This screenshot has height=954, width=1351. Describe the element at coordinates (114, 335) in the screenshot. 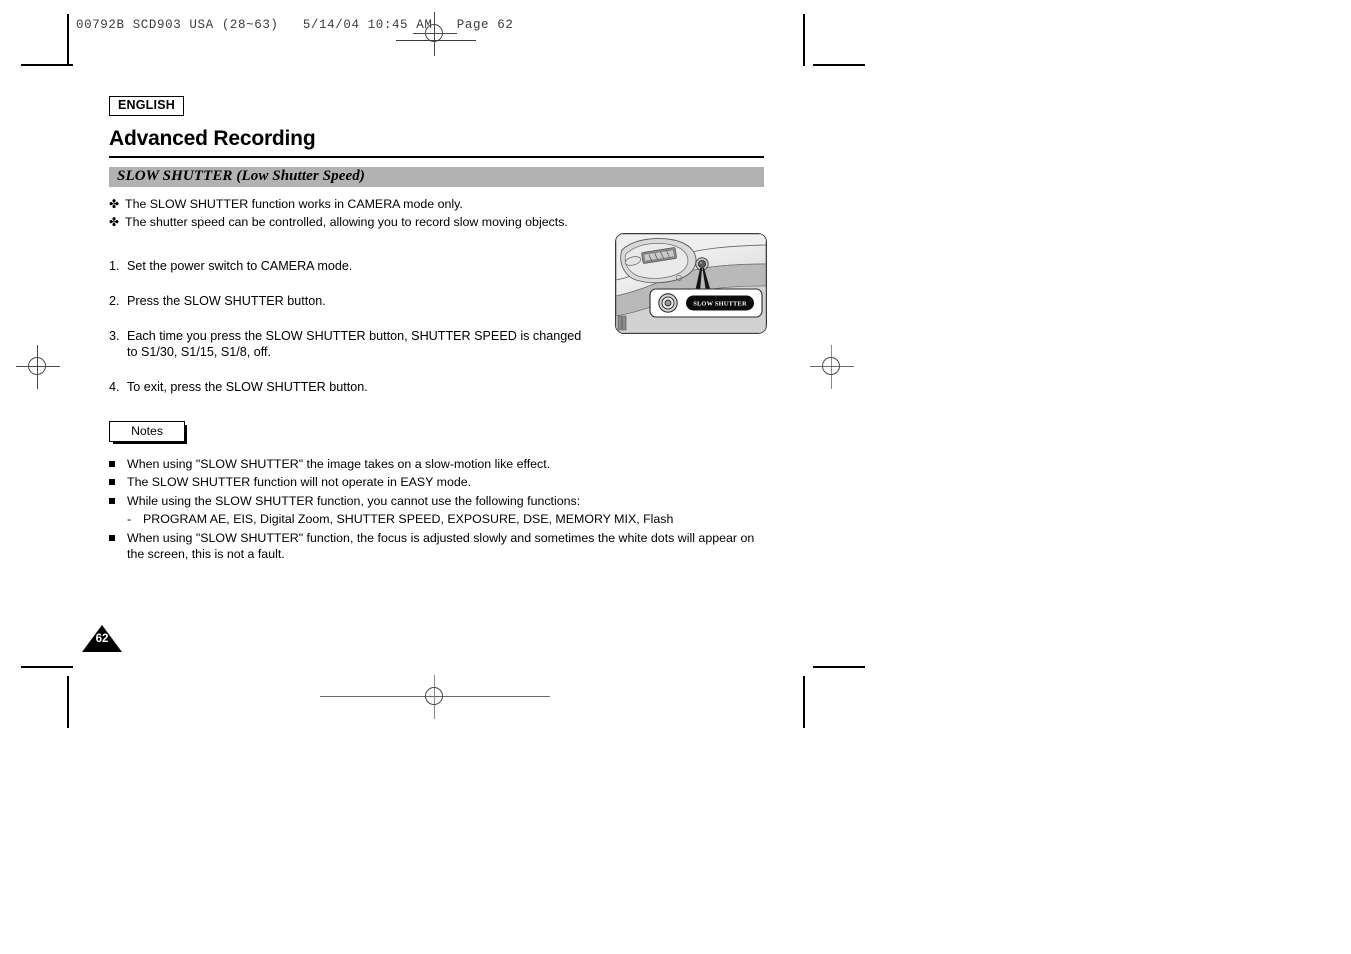

I see `step-number: 3.` at that location.